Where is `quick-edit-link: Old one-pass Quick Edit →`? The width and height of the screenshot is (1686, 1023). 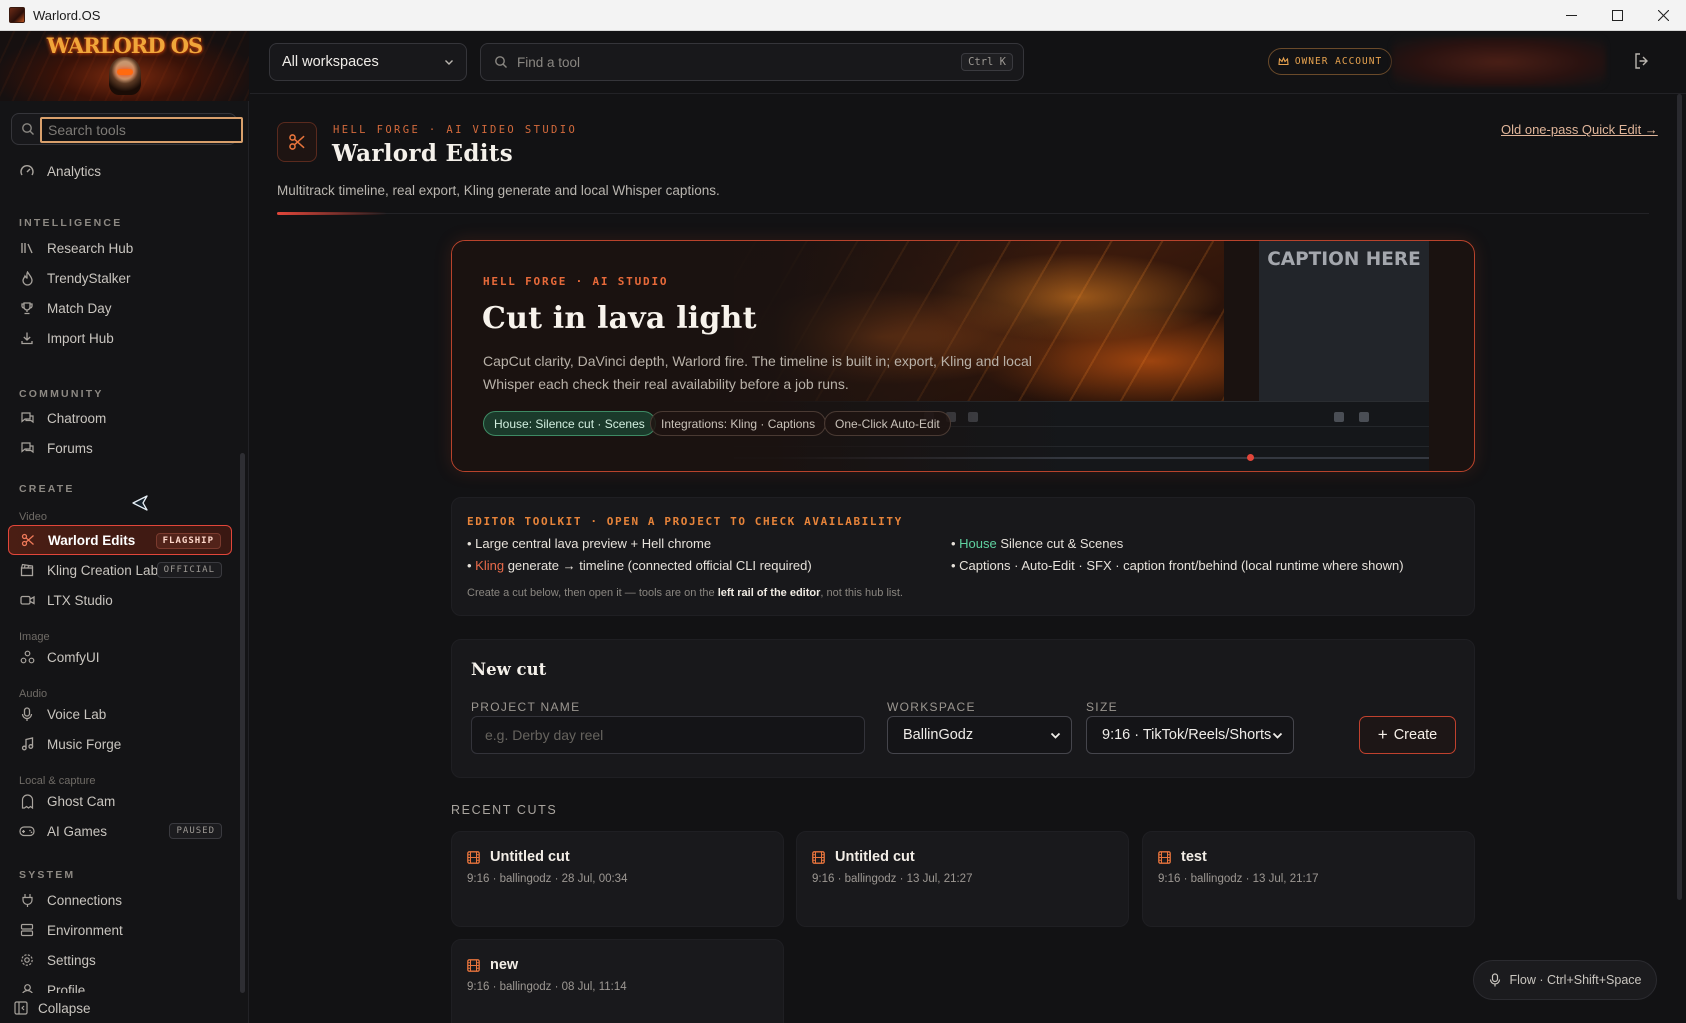 quick-edit-link: Old one-pass Quick Edit → is located at coordinates (1579, 129).